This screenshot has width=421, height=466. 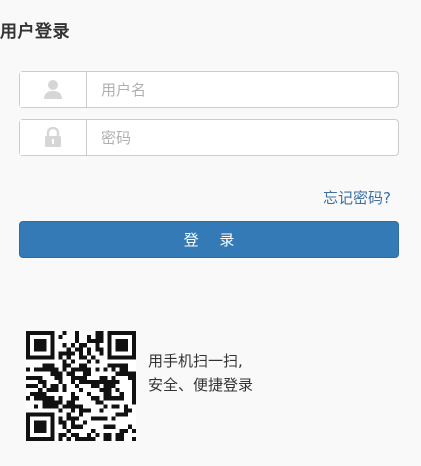 What do you see at coordinates (53, 89) in the screenshot?
I see `user-icon` at bounding box center [53, 89].